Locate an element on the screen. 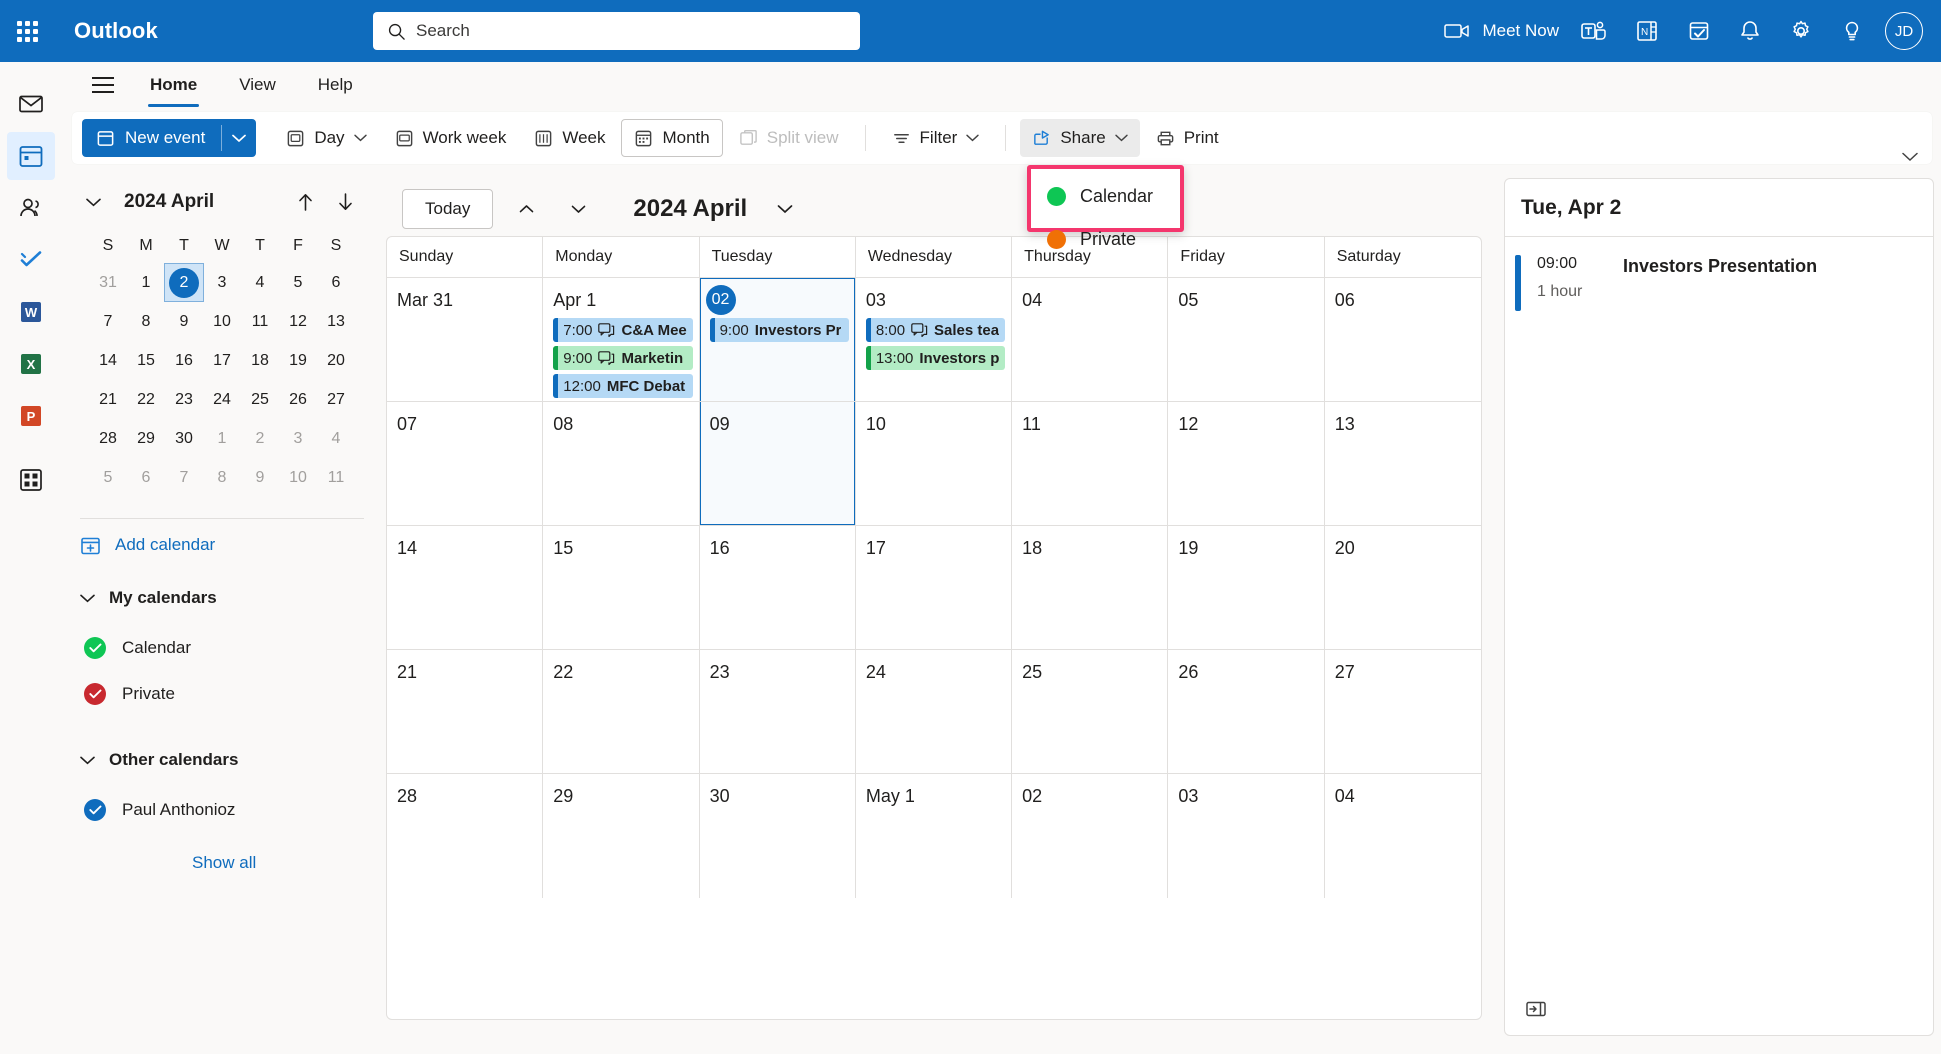 Image resolution: width=1941 pixels, height=1054 pixels. day-cell: May 1 is located at coordinates (934, 836).